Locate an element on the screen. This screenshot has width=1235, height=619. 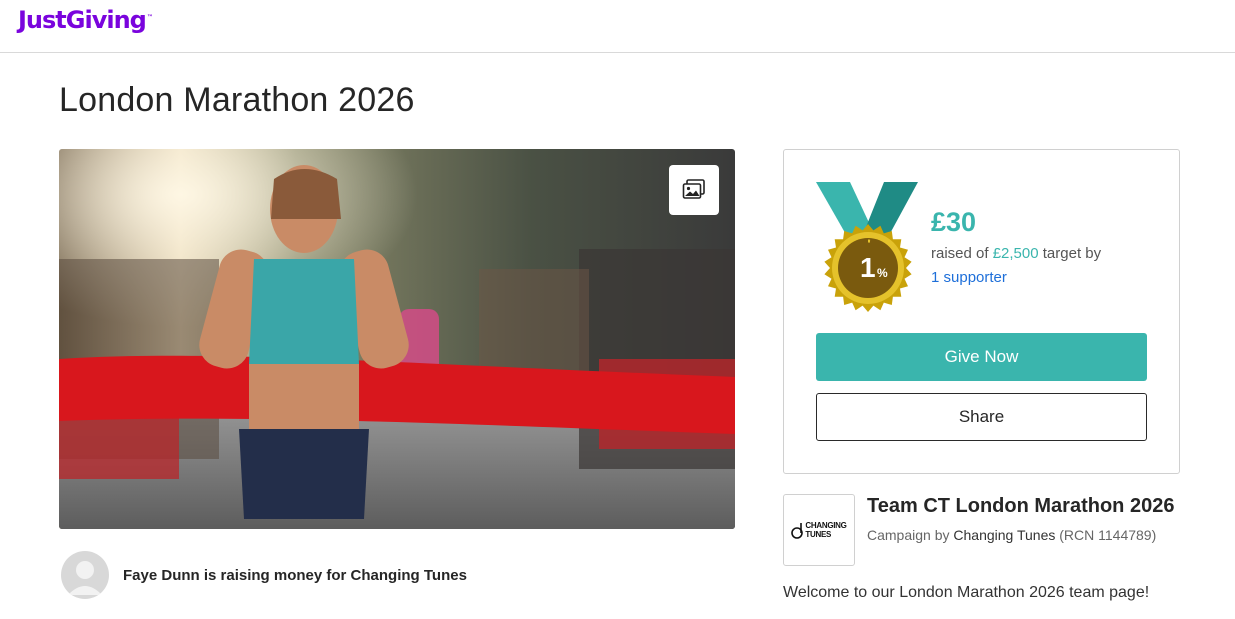
target-amount: £2,500 is located at coordinates (1015, 253).